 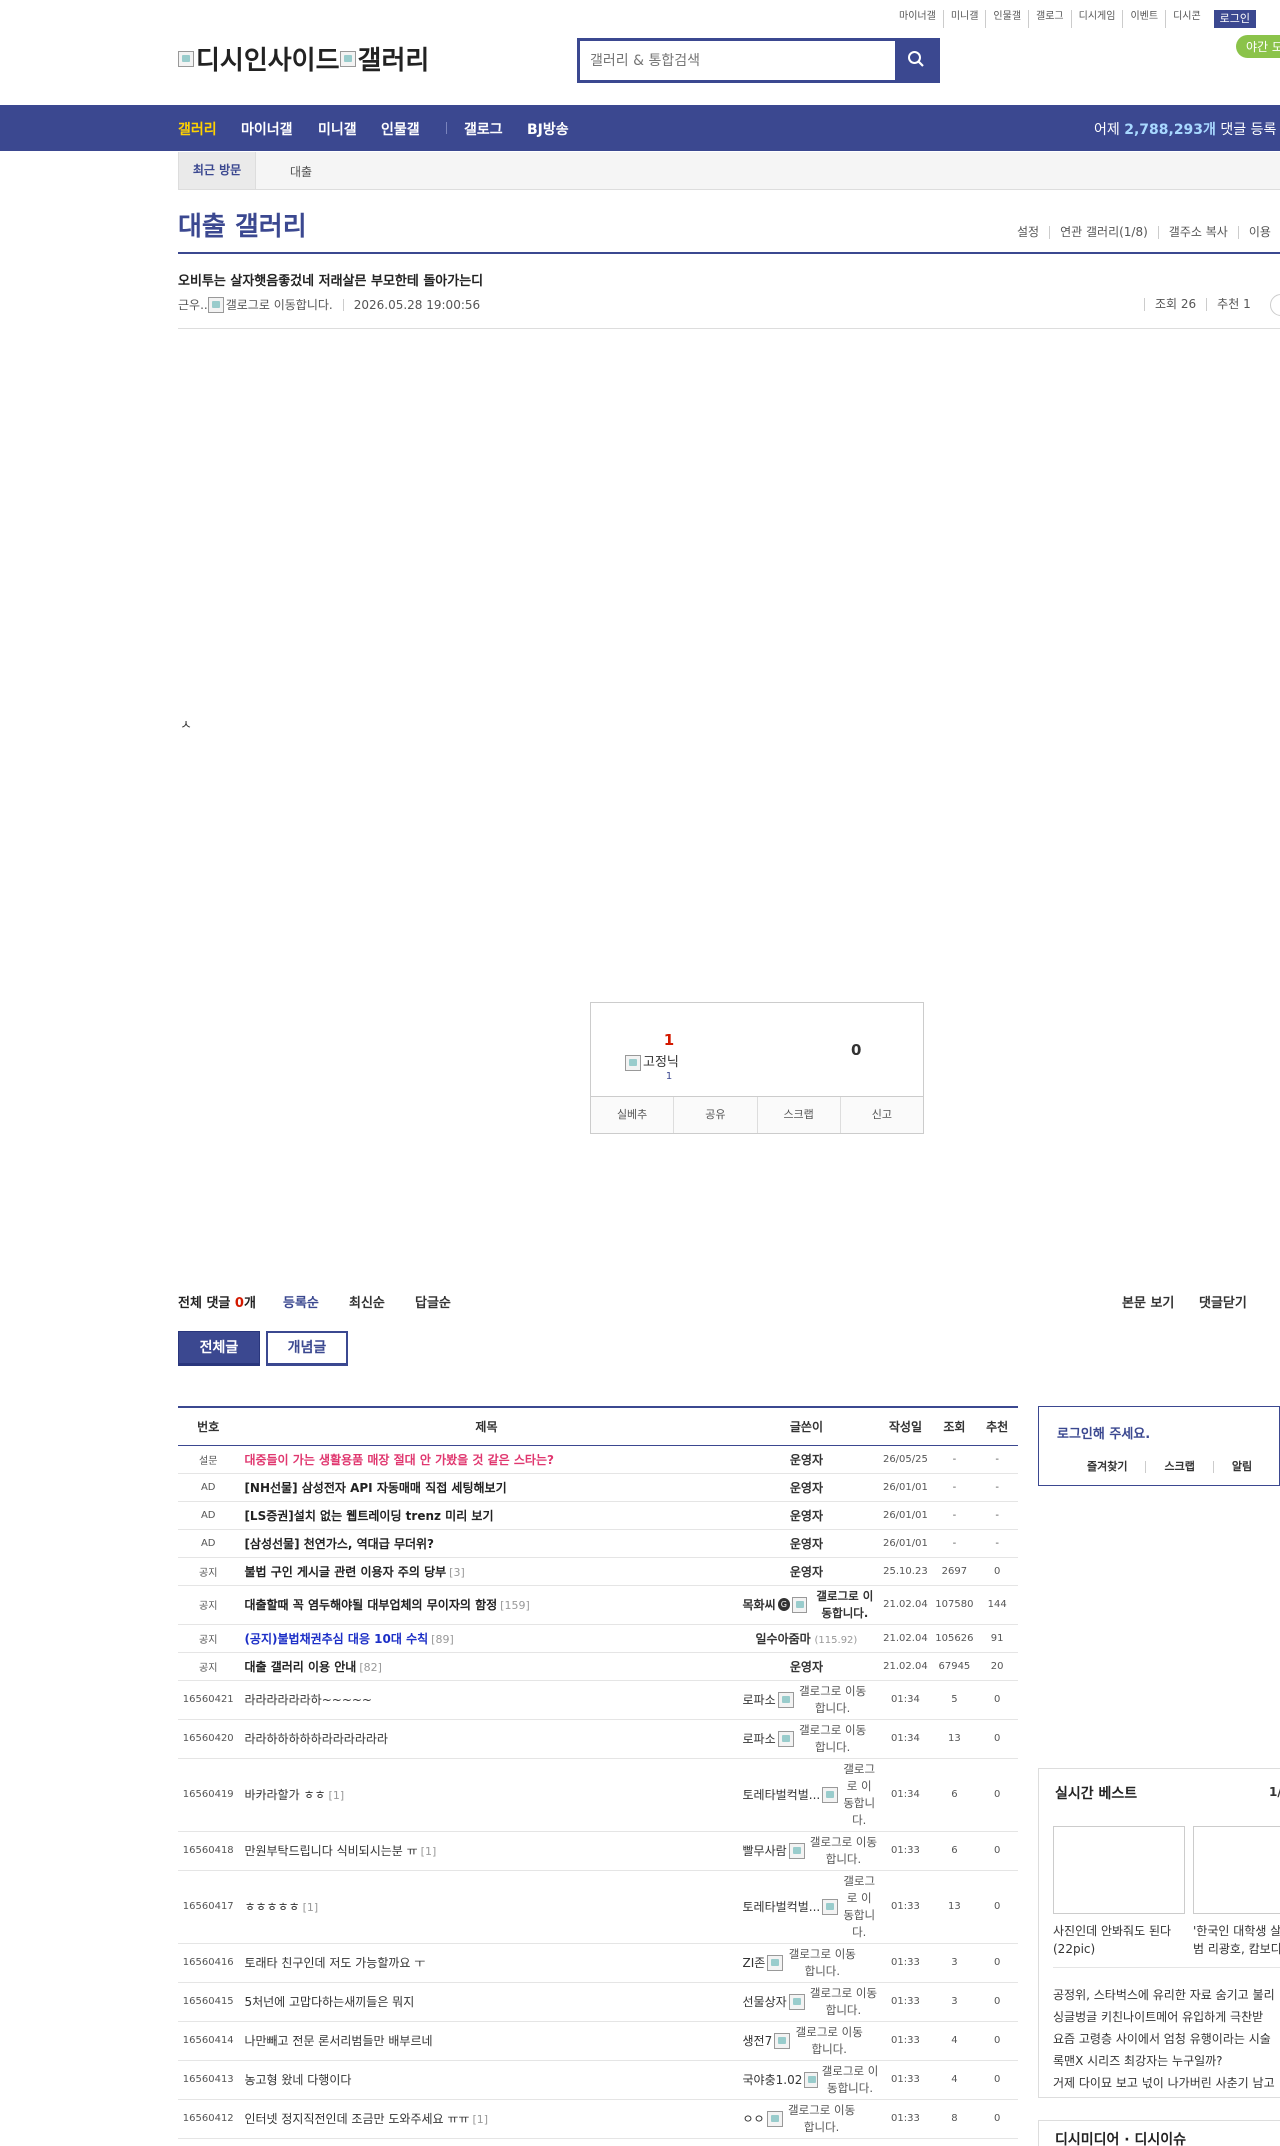 What do you see at coordinates (1049, 19) in the screenshot?
I see `util-link-gallog: 갤로그` at bounding box center [1049, 19].